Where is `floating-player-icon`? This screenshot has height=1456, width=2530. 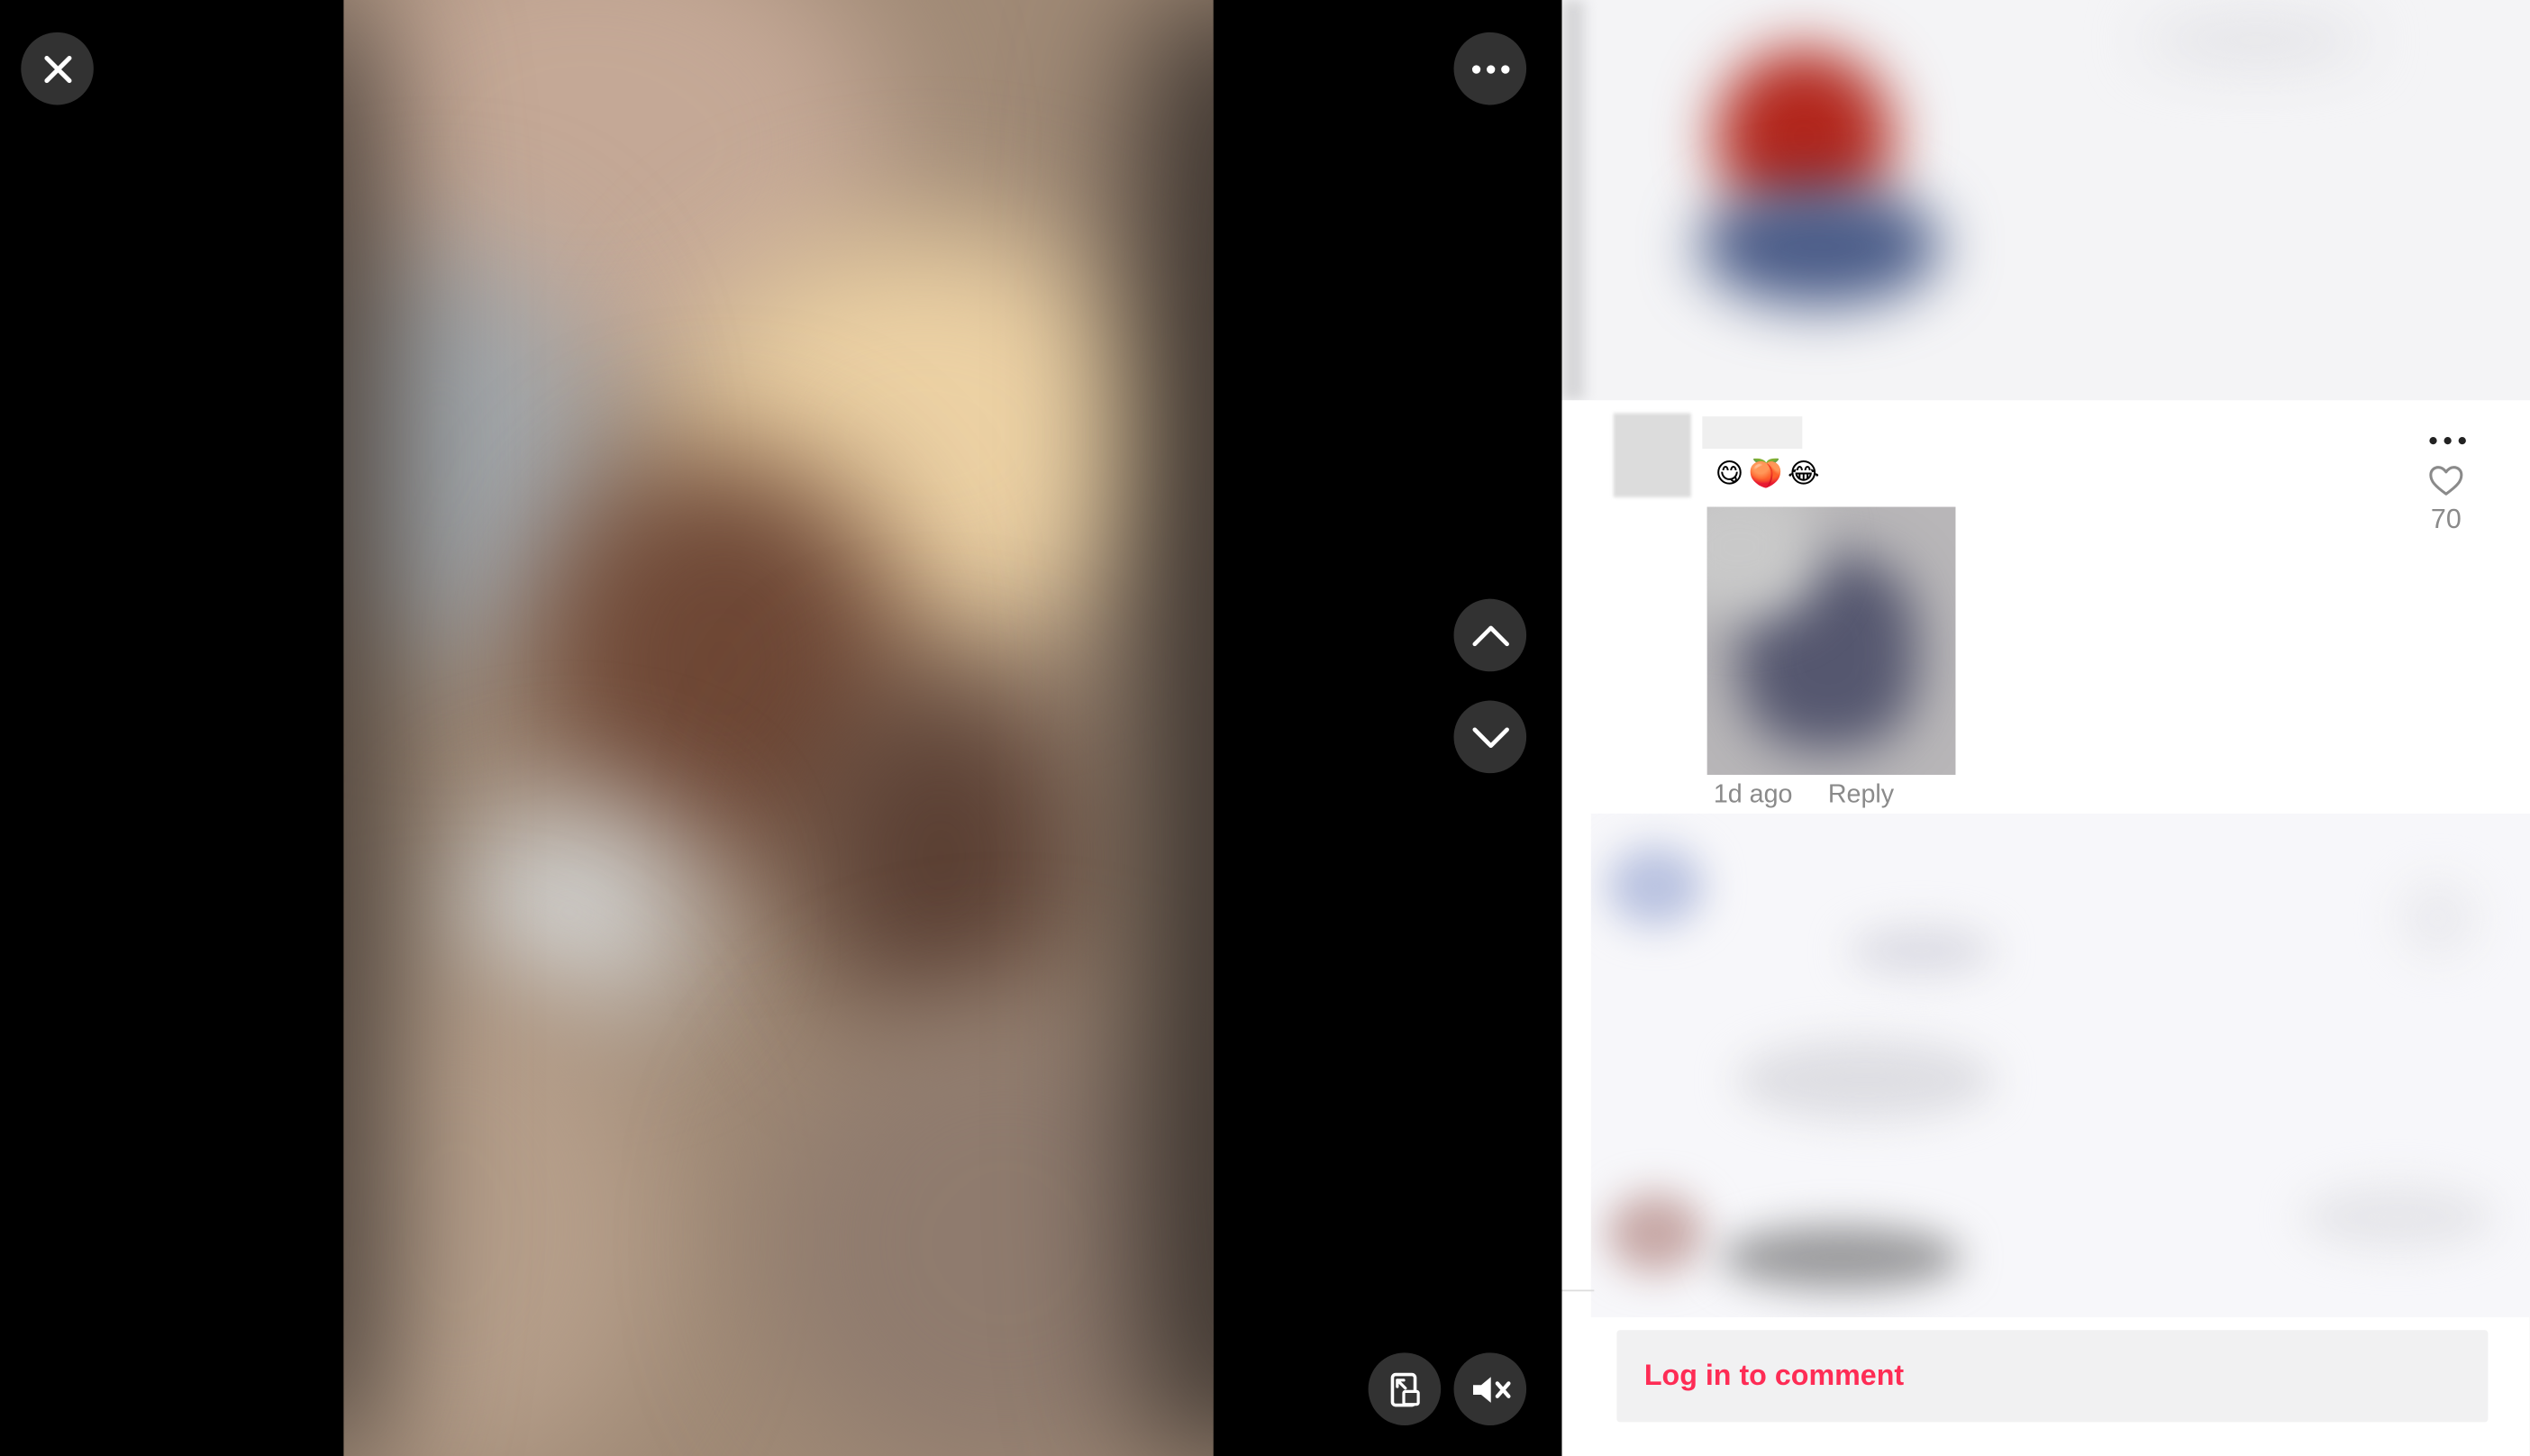 floating-player-icon is located at coordinates (1404, 1389).